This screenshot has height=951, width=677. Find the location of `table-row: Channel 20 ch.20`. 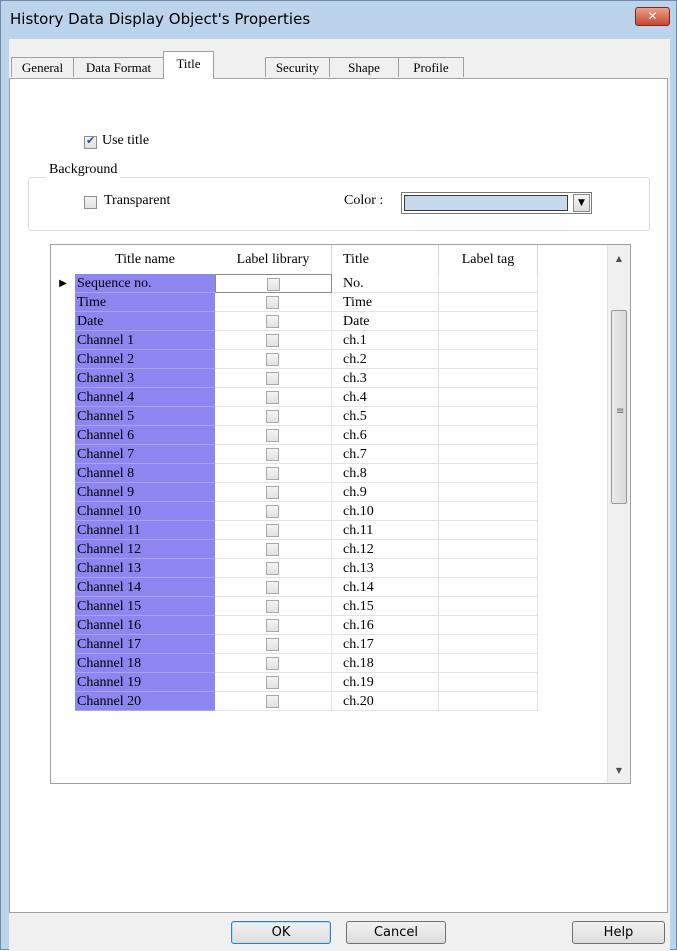

table-row: Channel 20 ch.20 is located at coordinates (329, 701).